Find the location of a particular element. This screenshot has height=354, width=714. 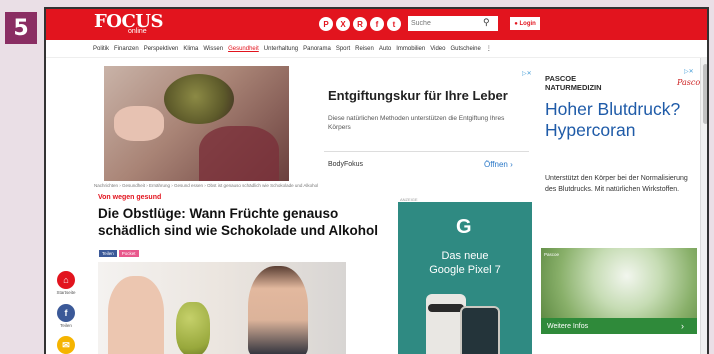

brand-line2: NATURMEDIZIN is located at coordinates (573, 87).